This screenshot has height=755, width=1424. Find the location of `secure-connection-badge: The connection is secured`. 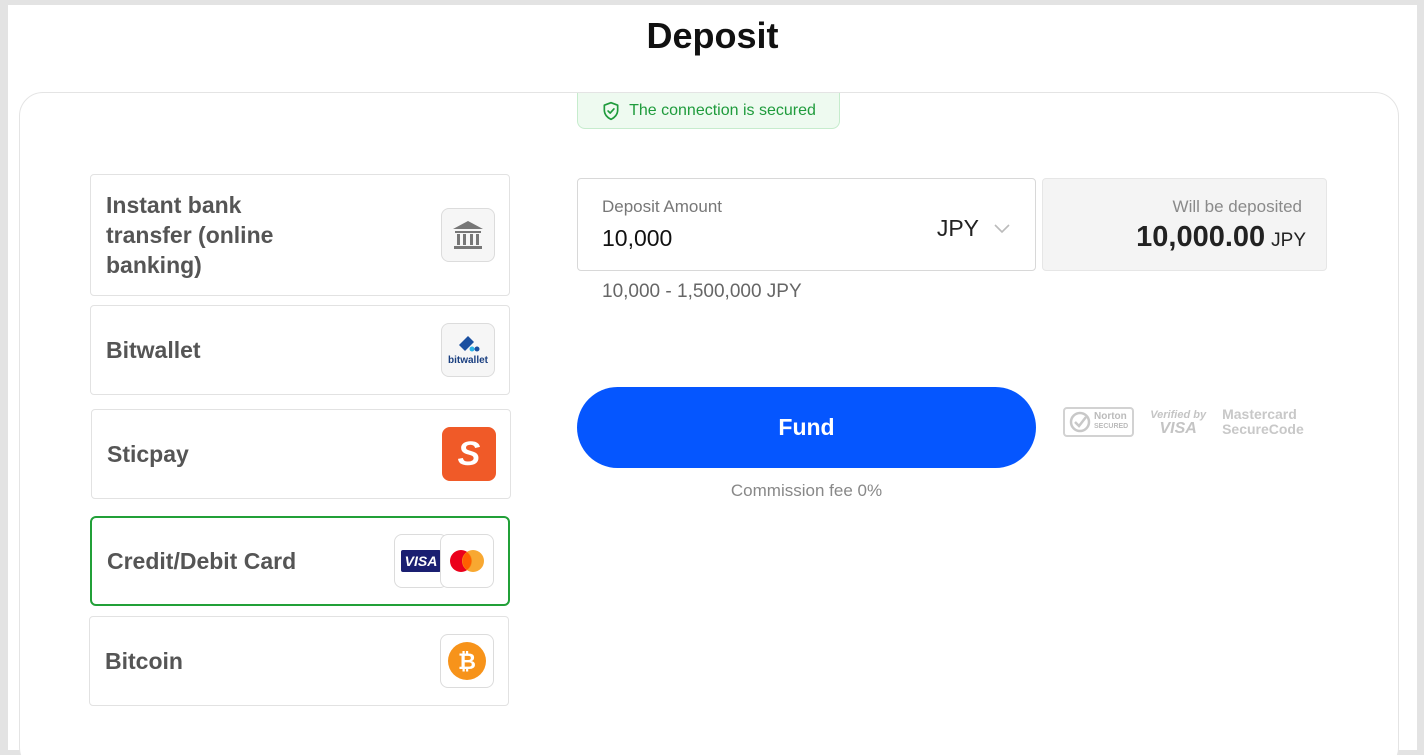

secure-connection-badge: The connection is secured is located at coordinates (708, 111).